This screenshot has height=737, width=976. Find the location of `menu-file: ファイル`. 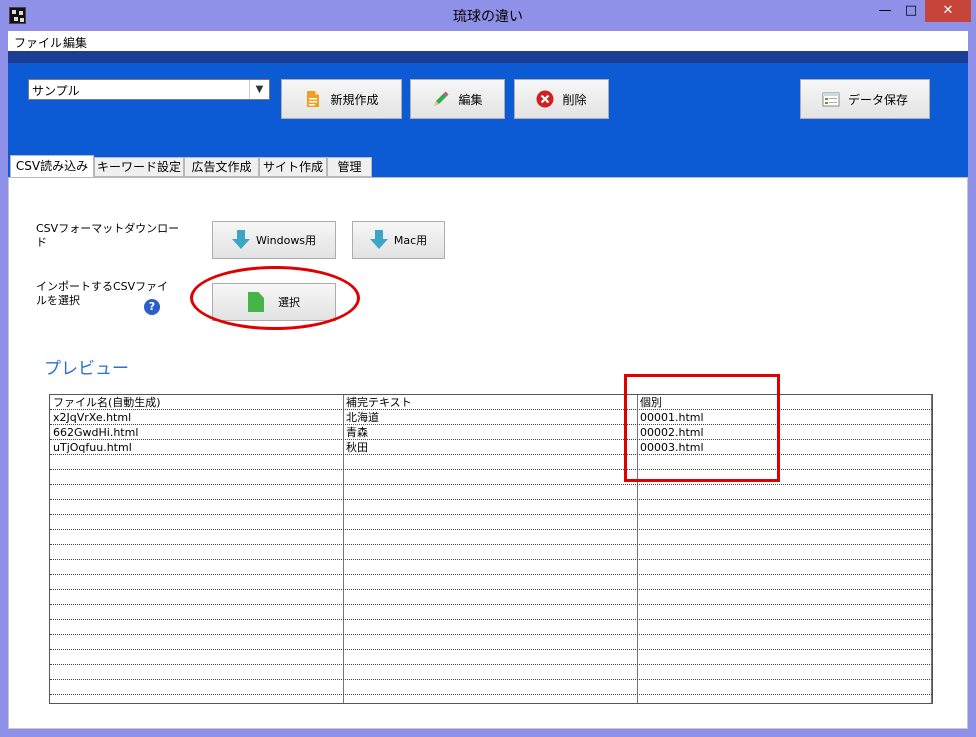

menu-file: ファイル is located at coordinates (38, 42).